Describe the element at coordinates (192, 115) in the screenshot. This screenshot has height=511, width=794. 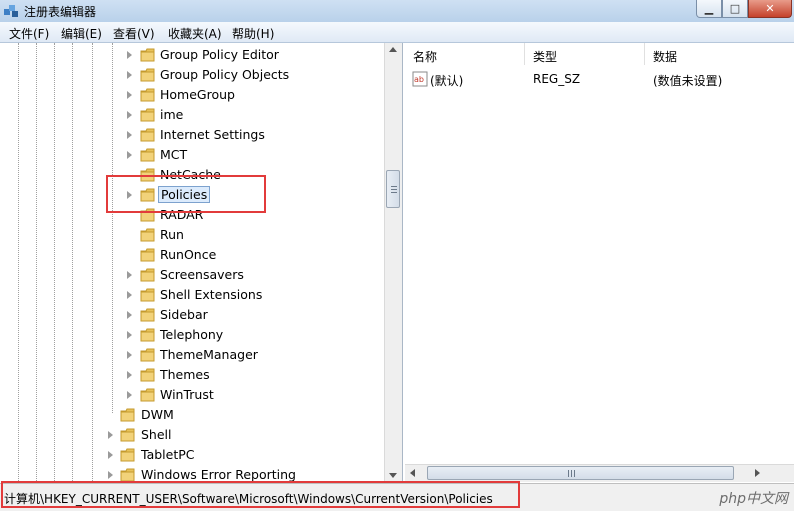
I see `tree-item: ime` at that location.